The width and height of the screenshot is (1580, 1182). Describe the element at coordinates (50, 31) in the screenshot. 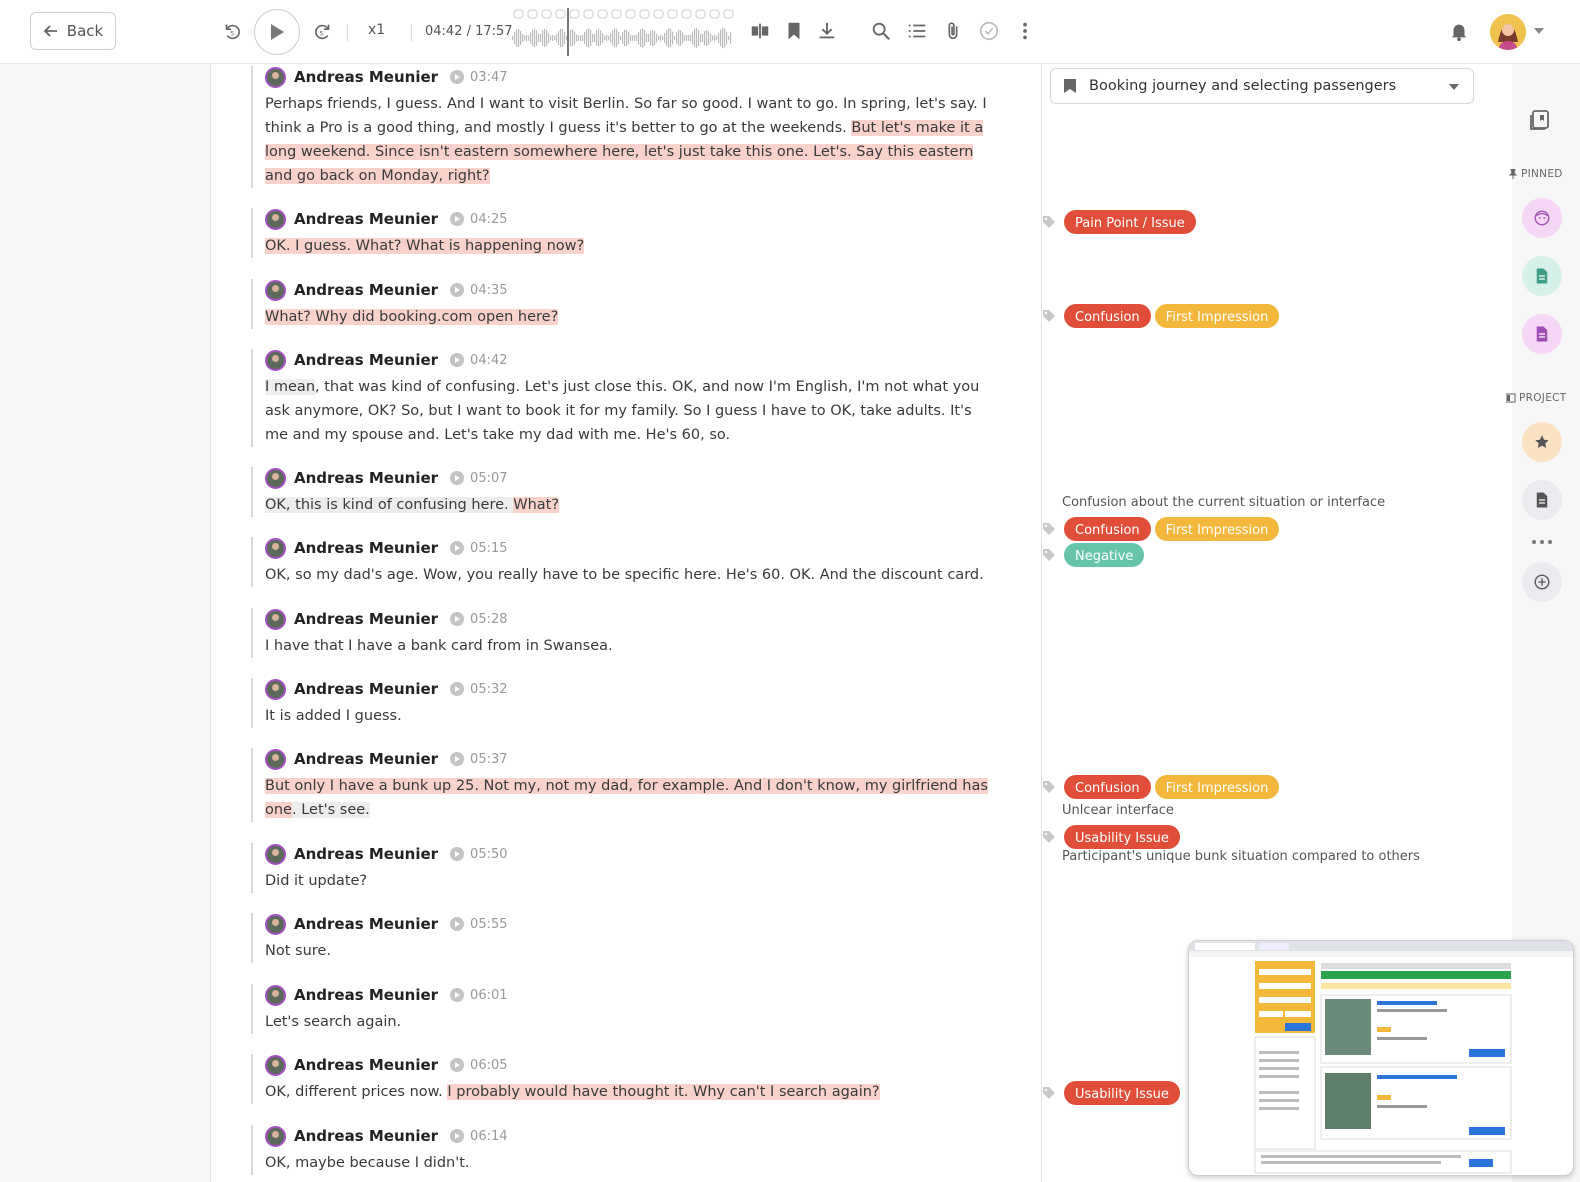

I see `arrow-left-icon` at that location.